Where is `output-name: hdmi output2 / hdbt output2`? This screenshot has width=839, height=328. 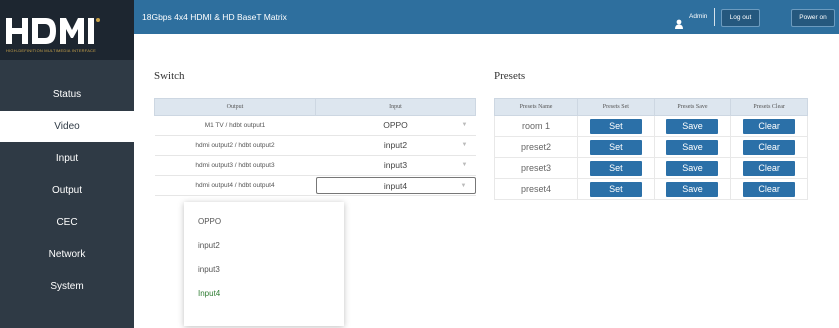
output-name: hdmi output2 / hdbt output2 is located at coordinates (235, 145).